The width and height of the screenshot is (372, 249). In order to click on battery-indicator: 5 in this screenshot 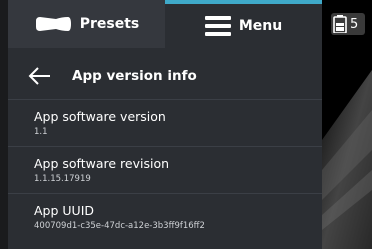, I will do `click(348, 24)`.